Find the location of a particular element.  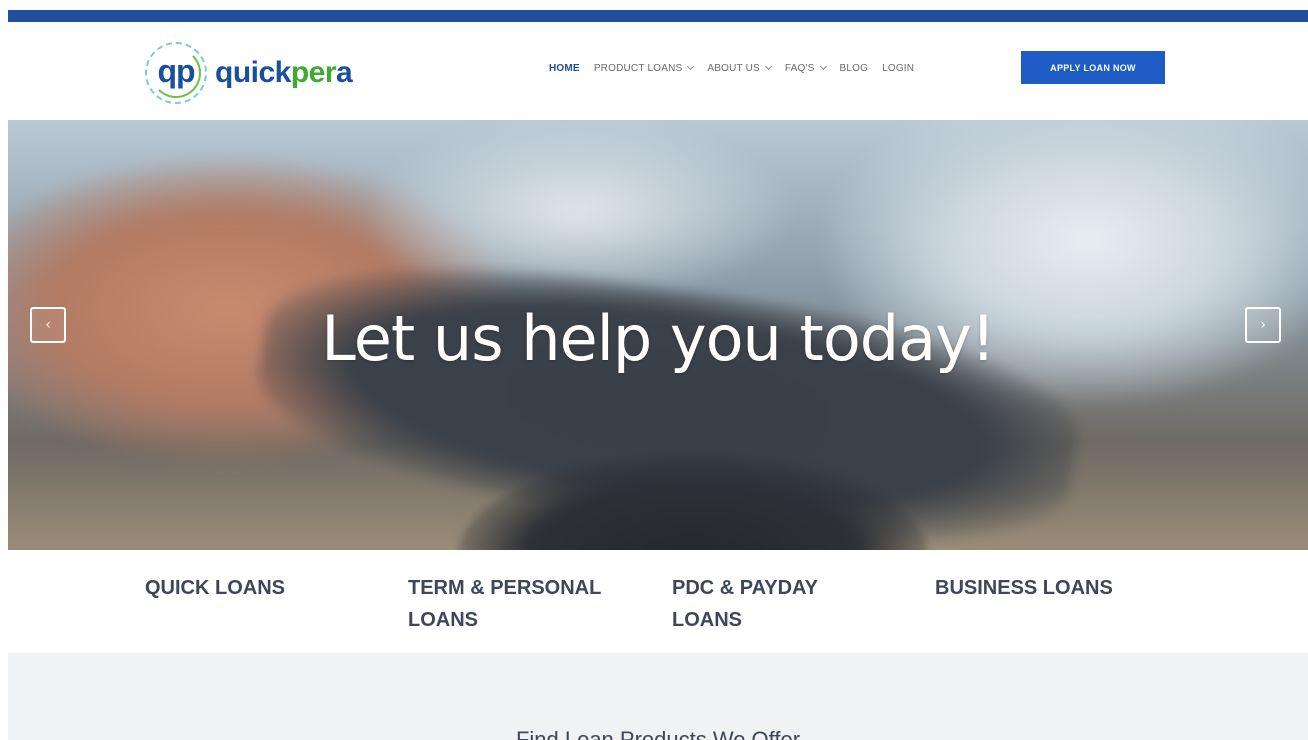

nav-item-about-us: ABOUT US is located at coordinates (739, 68).